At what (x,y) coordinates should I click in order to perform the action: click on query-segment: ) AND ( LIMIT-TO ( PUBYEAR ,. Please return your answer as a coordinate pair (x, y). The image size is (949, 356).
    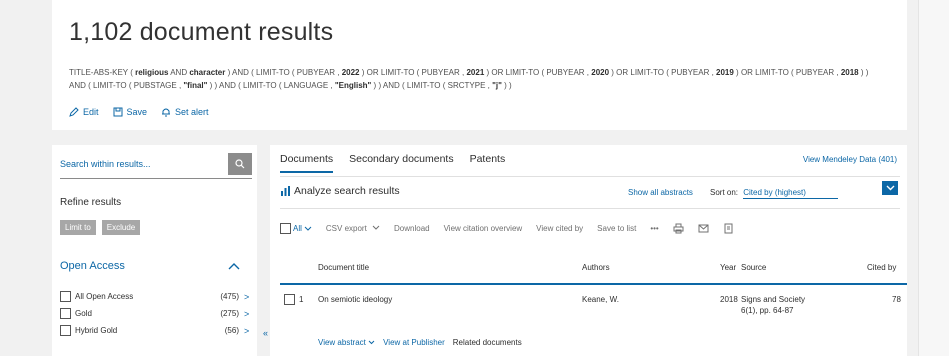
    Looking at the image, I should click on (283, 72).